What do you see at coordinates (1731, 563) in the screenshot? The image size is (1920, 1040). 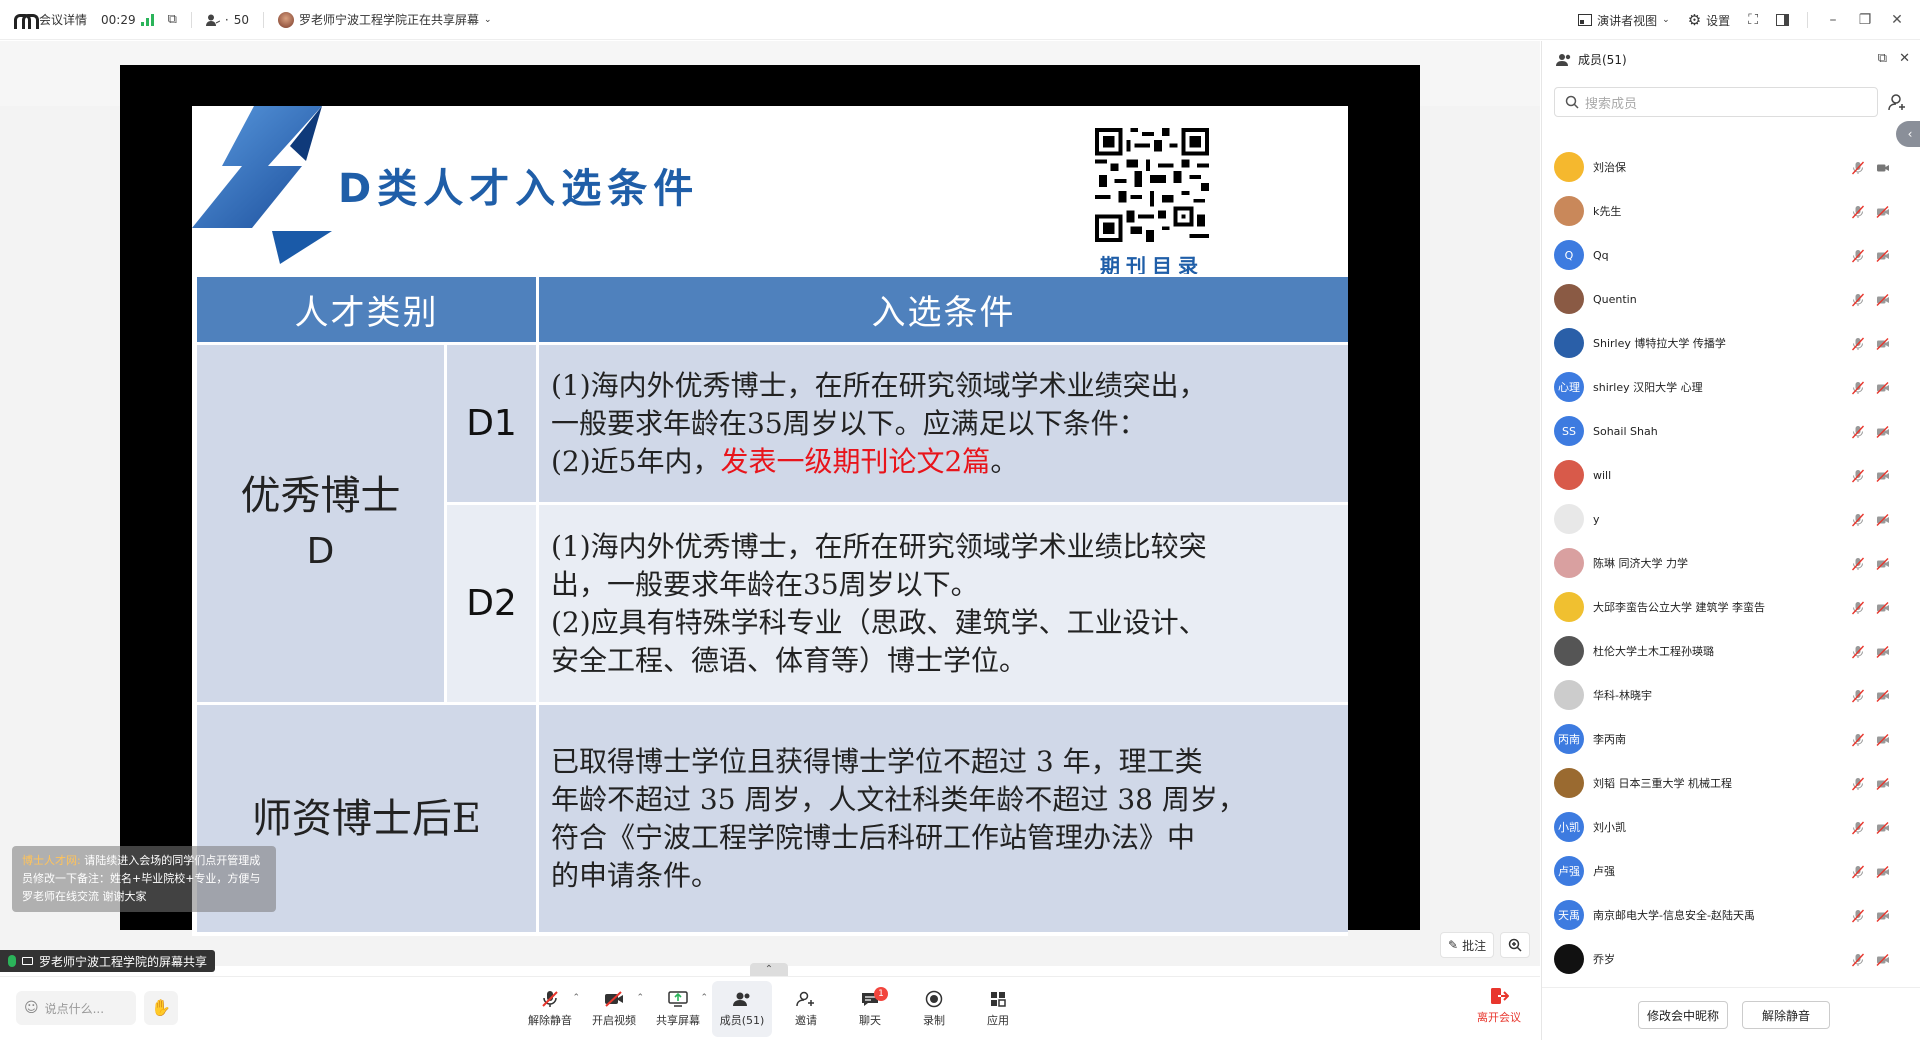 I see `member-row: 陈琳 同济大学 力学` at bounding box center [1731, 563].